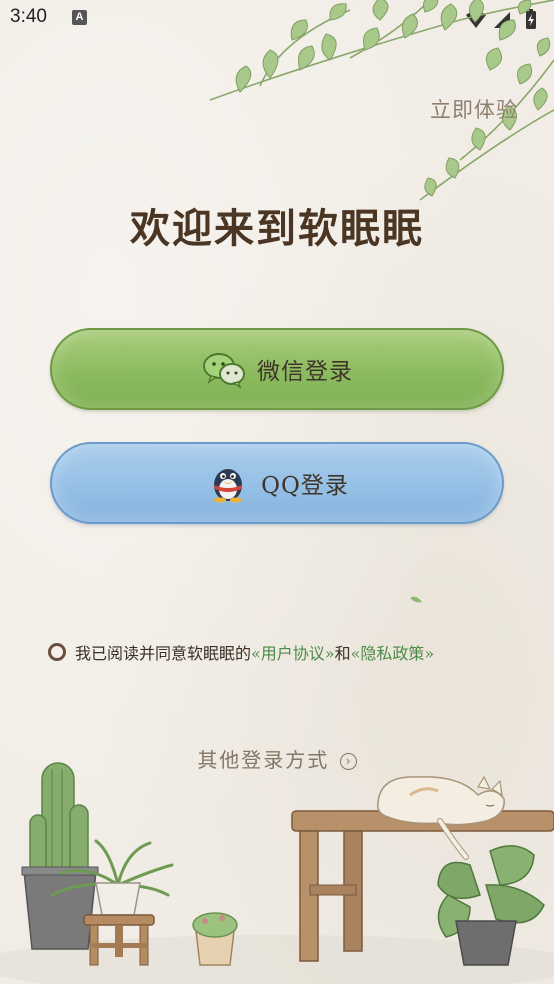  What do you see at coordinates (224, 371) in the screenshot?
I see `wechat-icon` at bounding box center [224, 371].